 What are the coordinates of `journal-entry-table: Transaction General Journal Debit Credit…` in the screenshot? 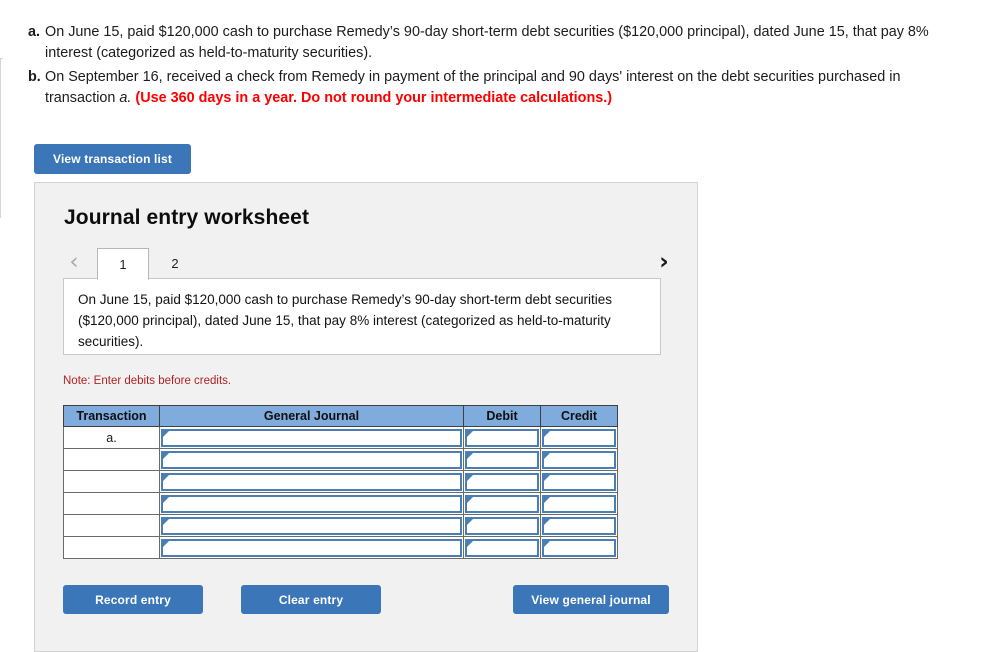 It's located at (340, 482).